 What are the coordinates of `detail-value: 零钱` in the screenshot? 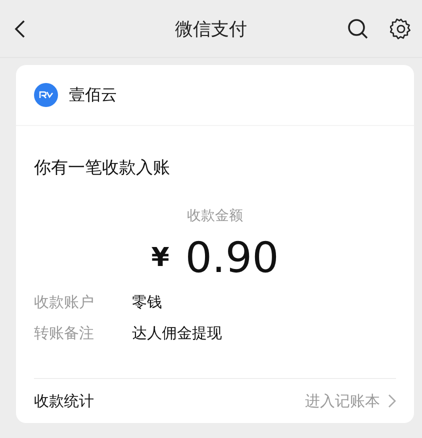 It's located at (147, 302).